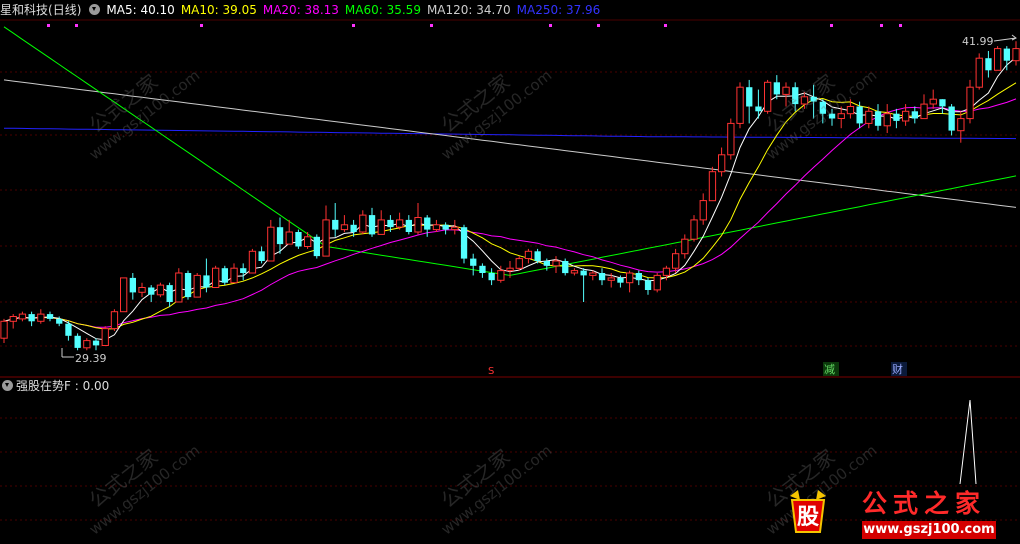  I want to click on indicator-title-row: 强股在势F : 0.00, so click(54, 386).